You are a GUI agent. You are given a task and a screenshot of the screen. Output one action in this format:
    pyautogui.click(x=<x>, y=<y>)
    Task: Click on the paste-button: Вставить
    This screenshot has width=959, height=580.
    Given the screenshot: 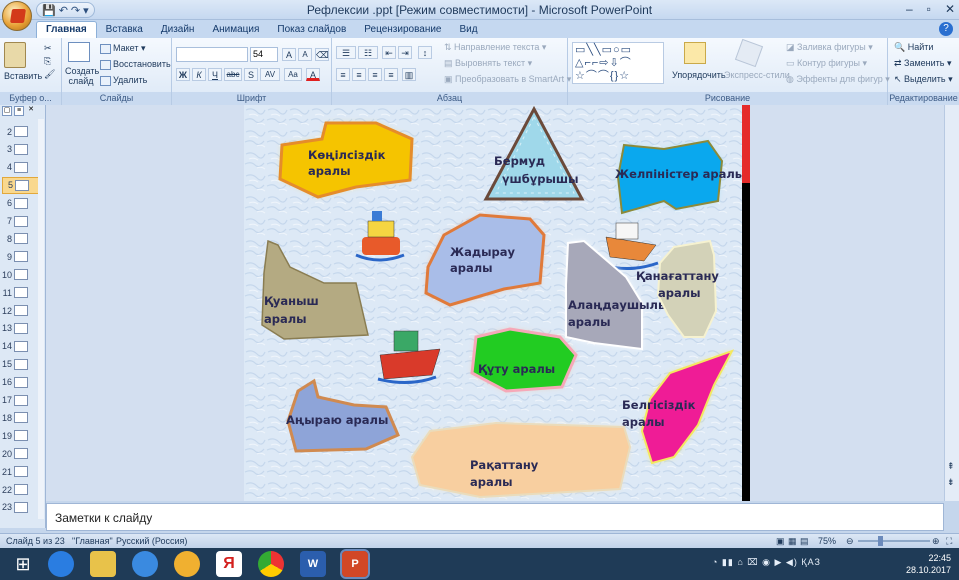 What is the action you would take?
    pyautogui.click(x=23, y=76)
    